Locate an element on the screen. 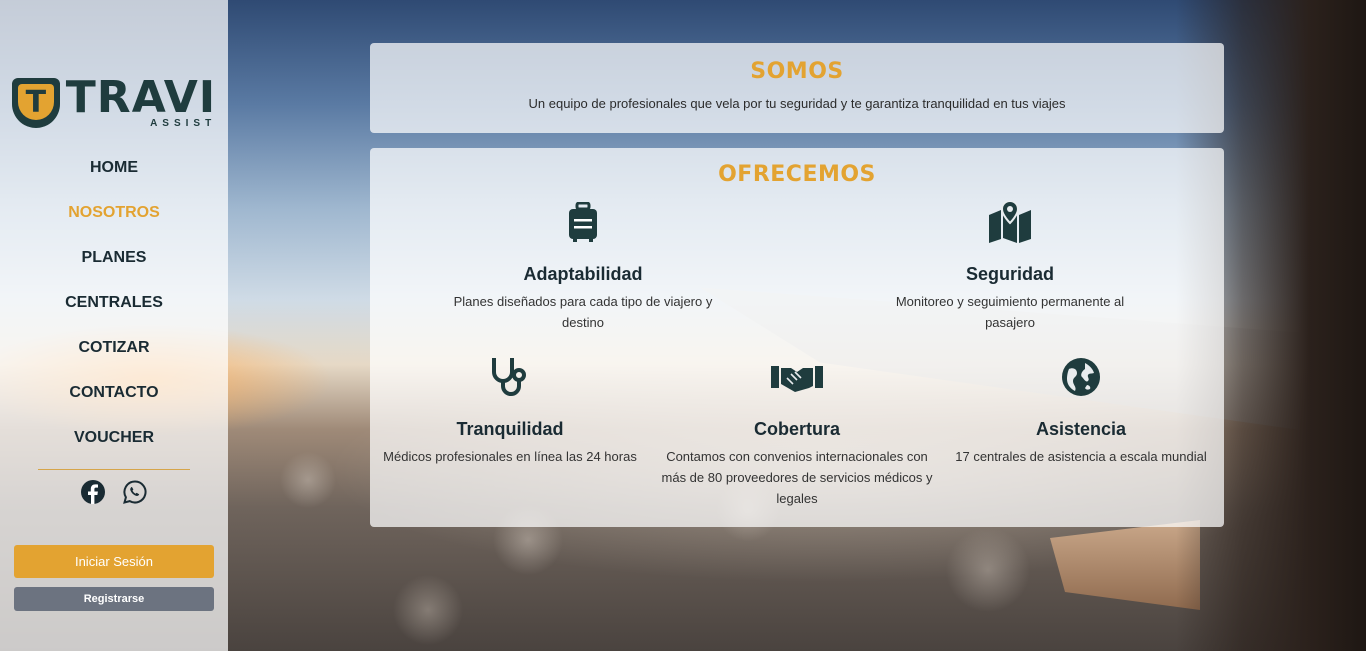 The image size is (1366, 651). logo-text: TRAVI ASSIST is located at coordinates (141, 101).